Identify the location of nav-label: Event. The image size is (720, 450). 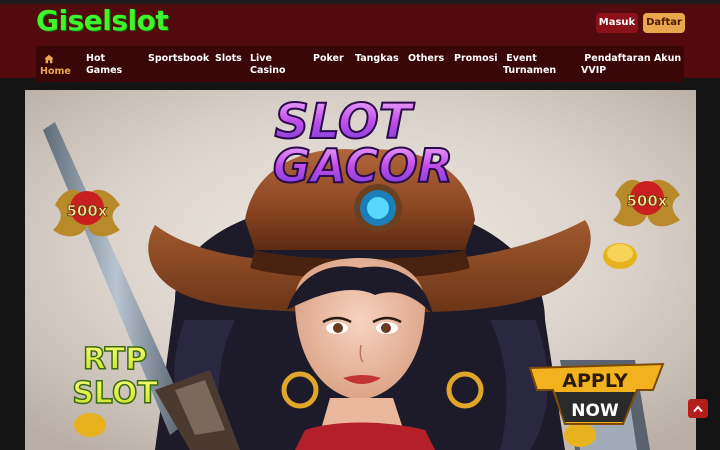
(520, 58).